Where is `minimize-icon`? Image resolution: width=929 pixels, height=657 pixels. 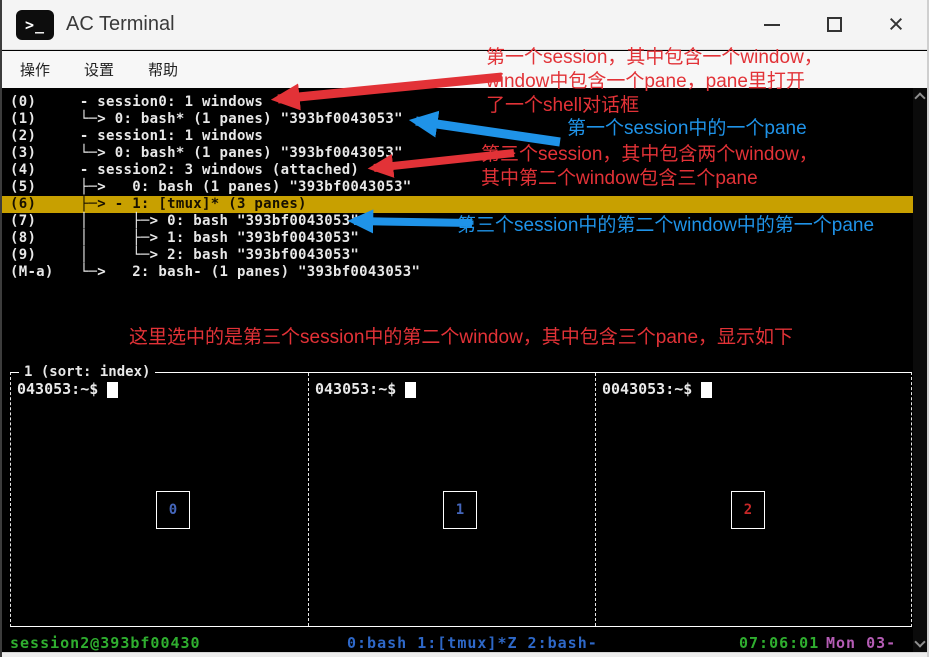
minimize-icon is located at coordinates (772, 24).